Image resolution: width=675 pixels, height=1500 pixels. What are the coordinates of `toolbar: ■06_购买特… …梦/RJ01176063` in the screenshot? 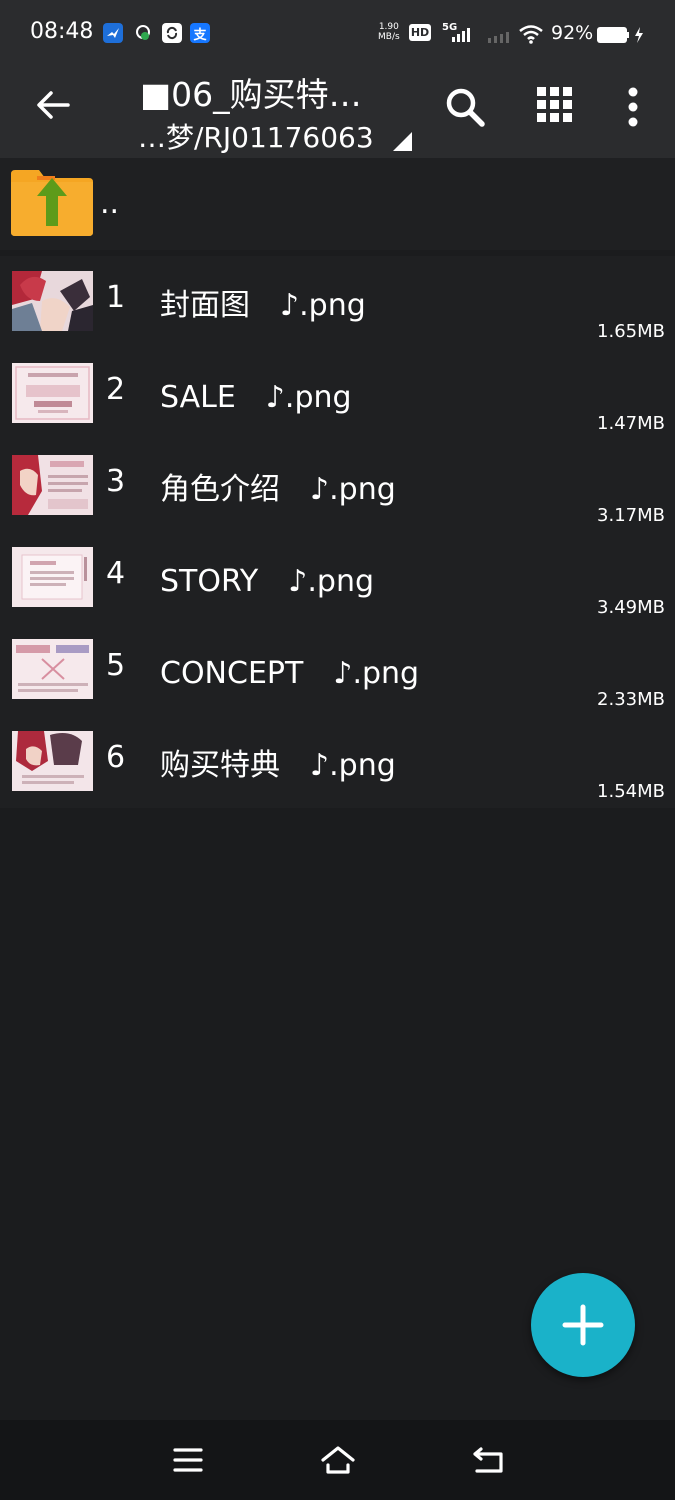 It's located at (337, 110).